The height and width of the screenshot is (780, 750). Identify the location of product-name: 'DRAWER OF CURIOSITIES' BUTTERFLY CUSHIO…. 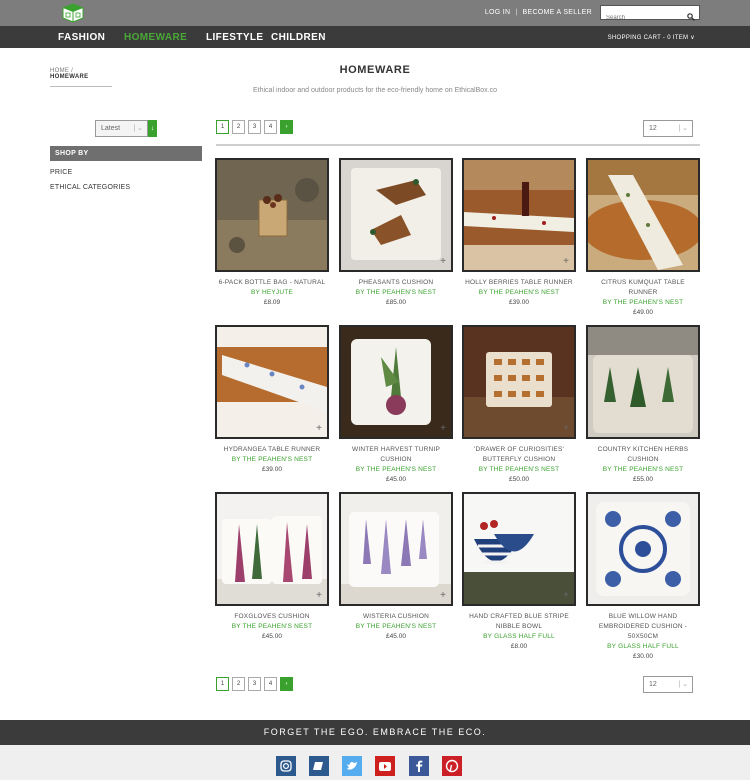
(519, 455).